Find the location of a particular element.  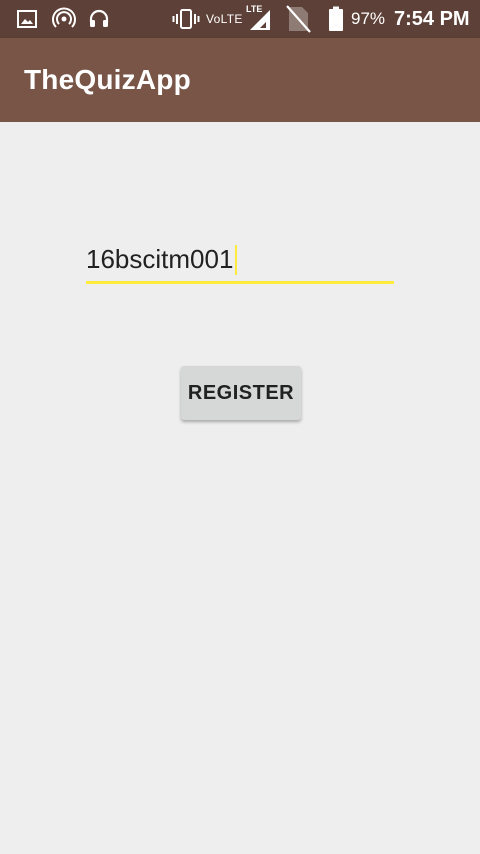

text-cursor is located at coordinates (236, 259).